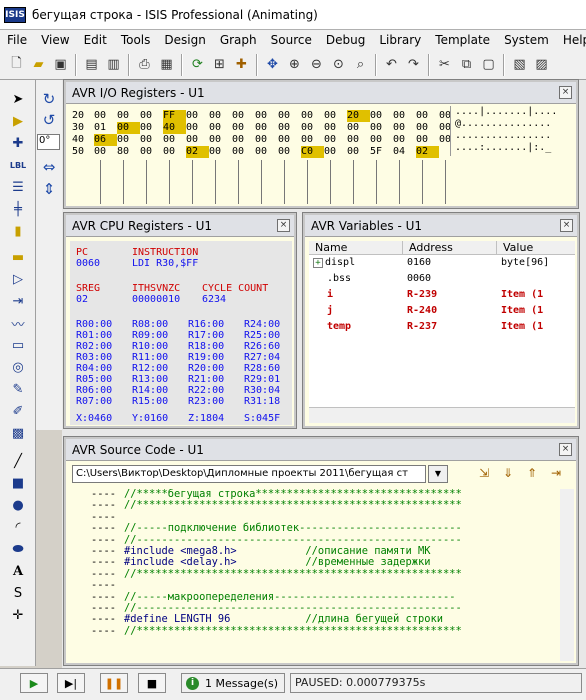 The image size is (586, 700). I want to click on tape-icon: ▭, so click(18, 345).